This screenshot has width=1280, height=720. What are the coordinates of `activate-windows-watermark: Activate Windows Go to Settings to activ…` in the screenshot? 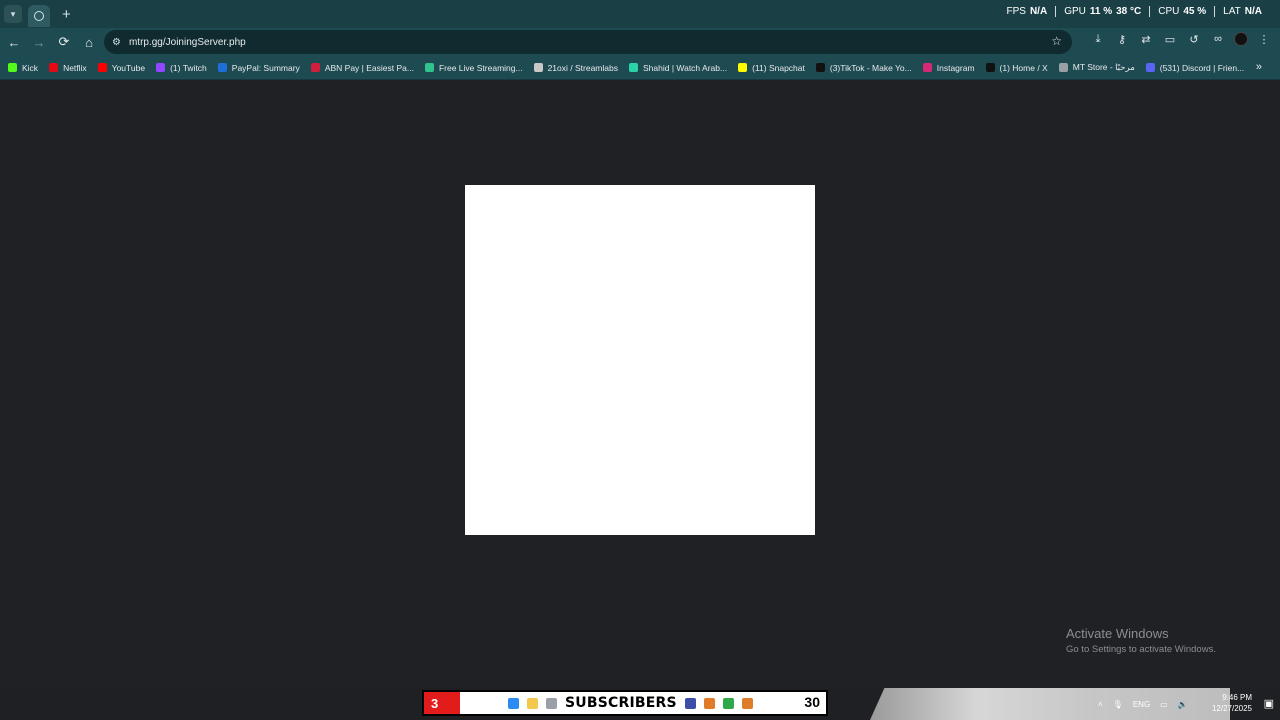 It's located at (1141, 640).